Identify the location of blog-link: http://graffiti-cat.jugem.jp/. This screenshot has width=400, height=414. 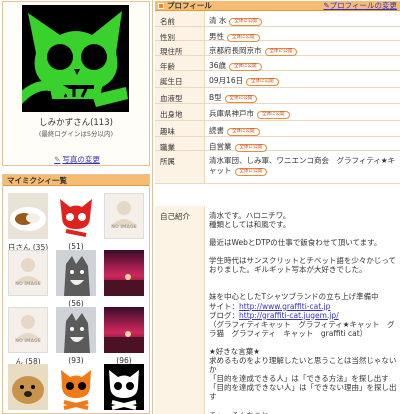
(289, 315).